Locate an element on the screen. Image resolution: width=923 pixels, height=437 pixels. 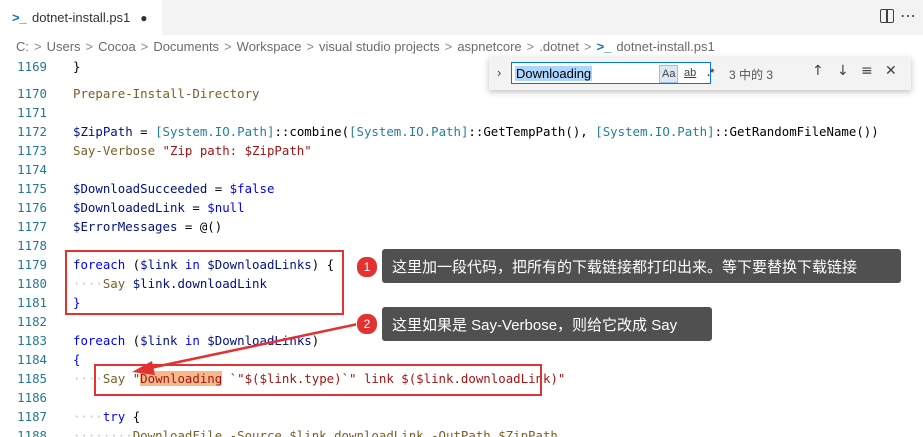
annotation-arrow is located at coordinates (245, 348).